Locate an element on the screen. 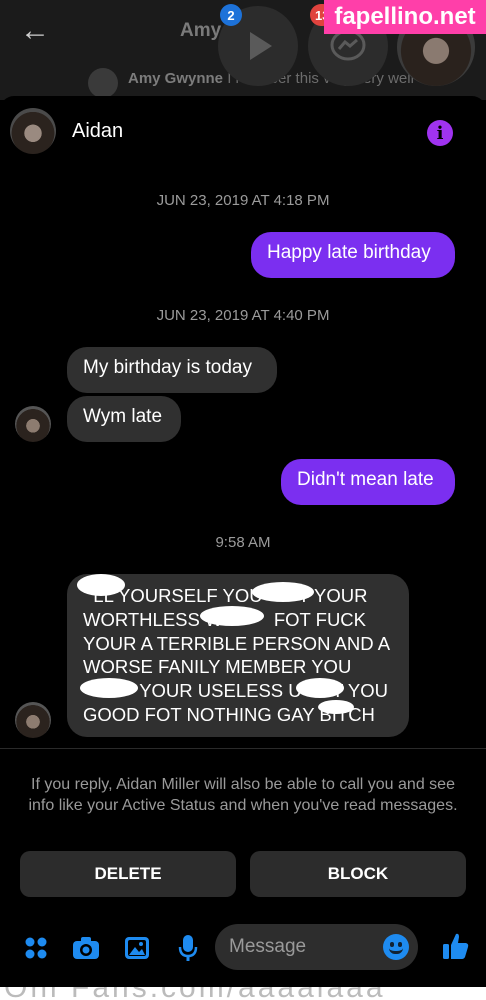  microphone-icon is located at coordinates (188, 948).